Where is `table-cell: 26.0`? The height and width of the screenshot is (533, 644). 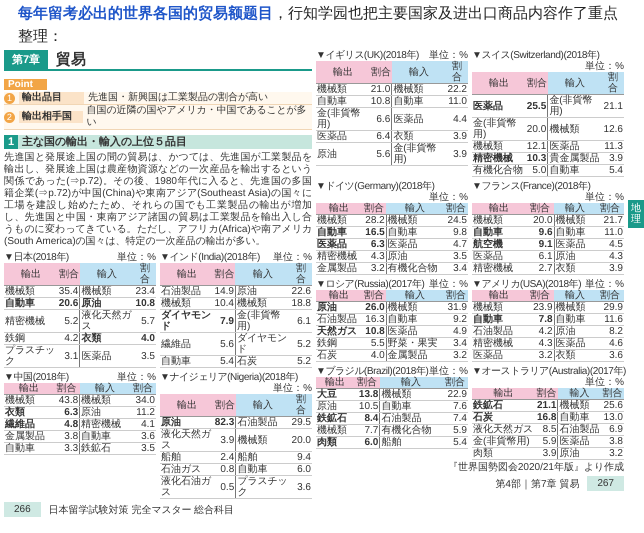 table-cell: 26.0 is located at coordinates (374, 308).